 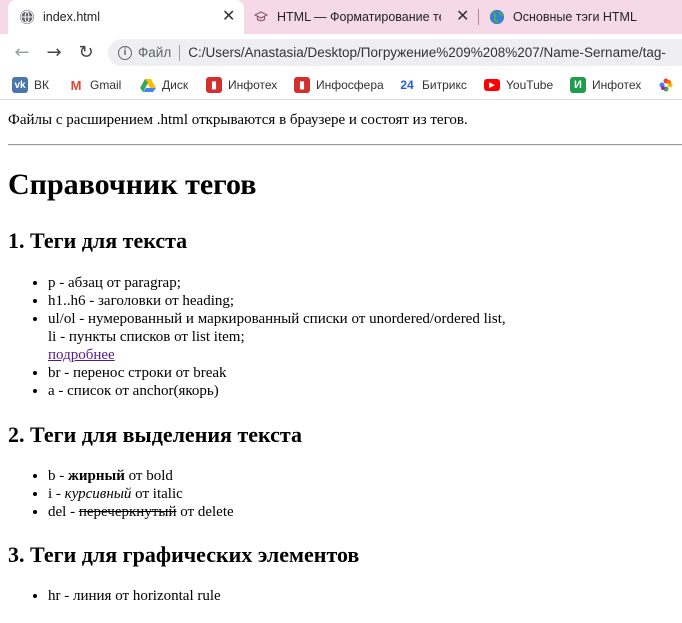 I want to click on bold-example: жирный, so click(x=96, y=476).